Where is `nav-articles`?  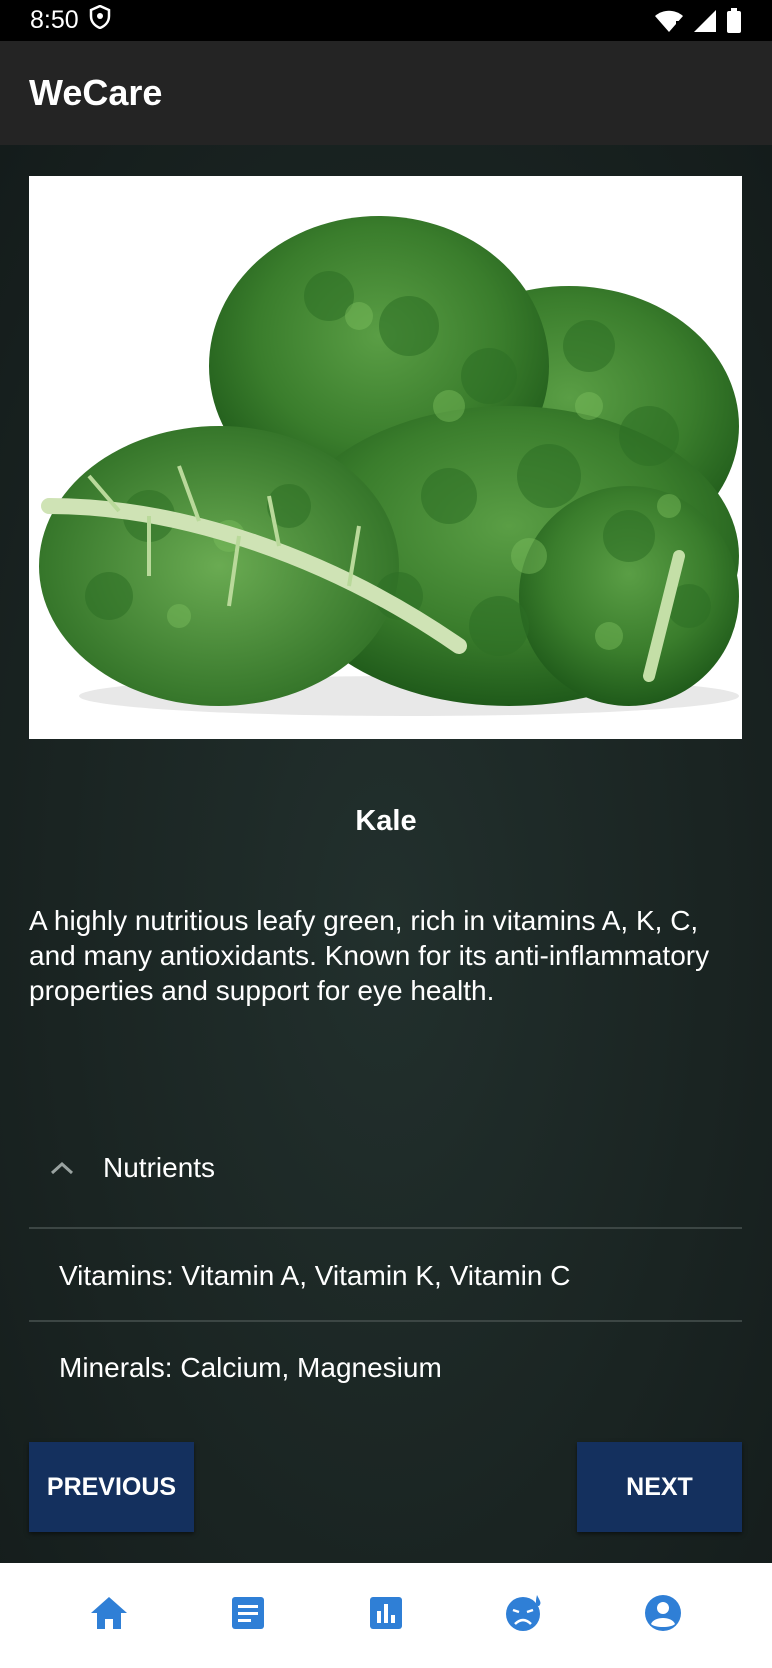 nav-articles is located at coordinates (248, 1616).